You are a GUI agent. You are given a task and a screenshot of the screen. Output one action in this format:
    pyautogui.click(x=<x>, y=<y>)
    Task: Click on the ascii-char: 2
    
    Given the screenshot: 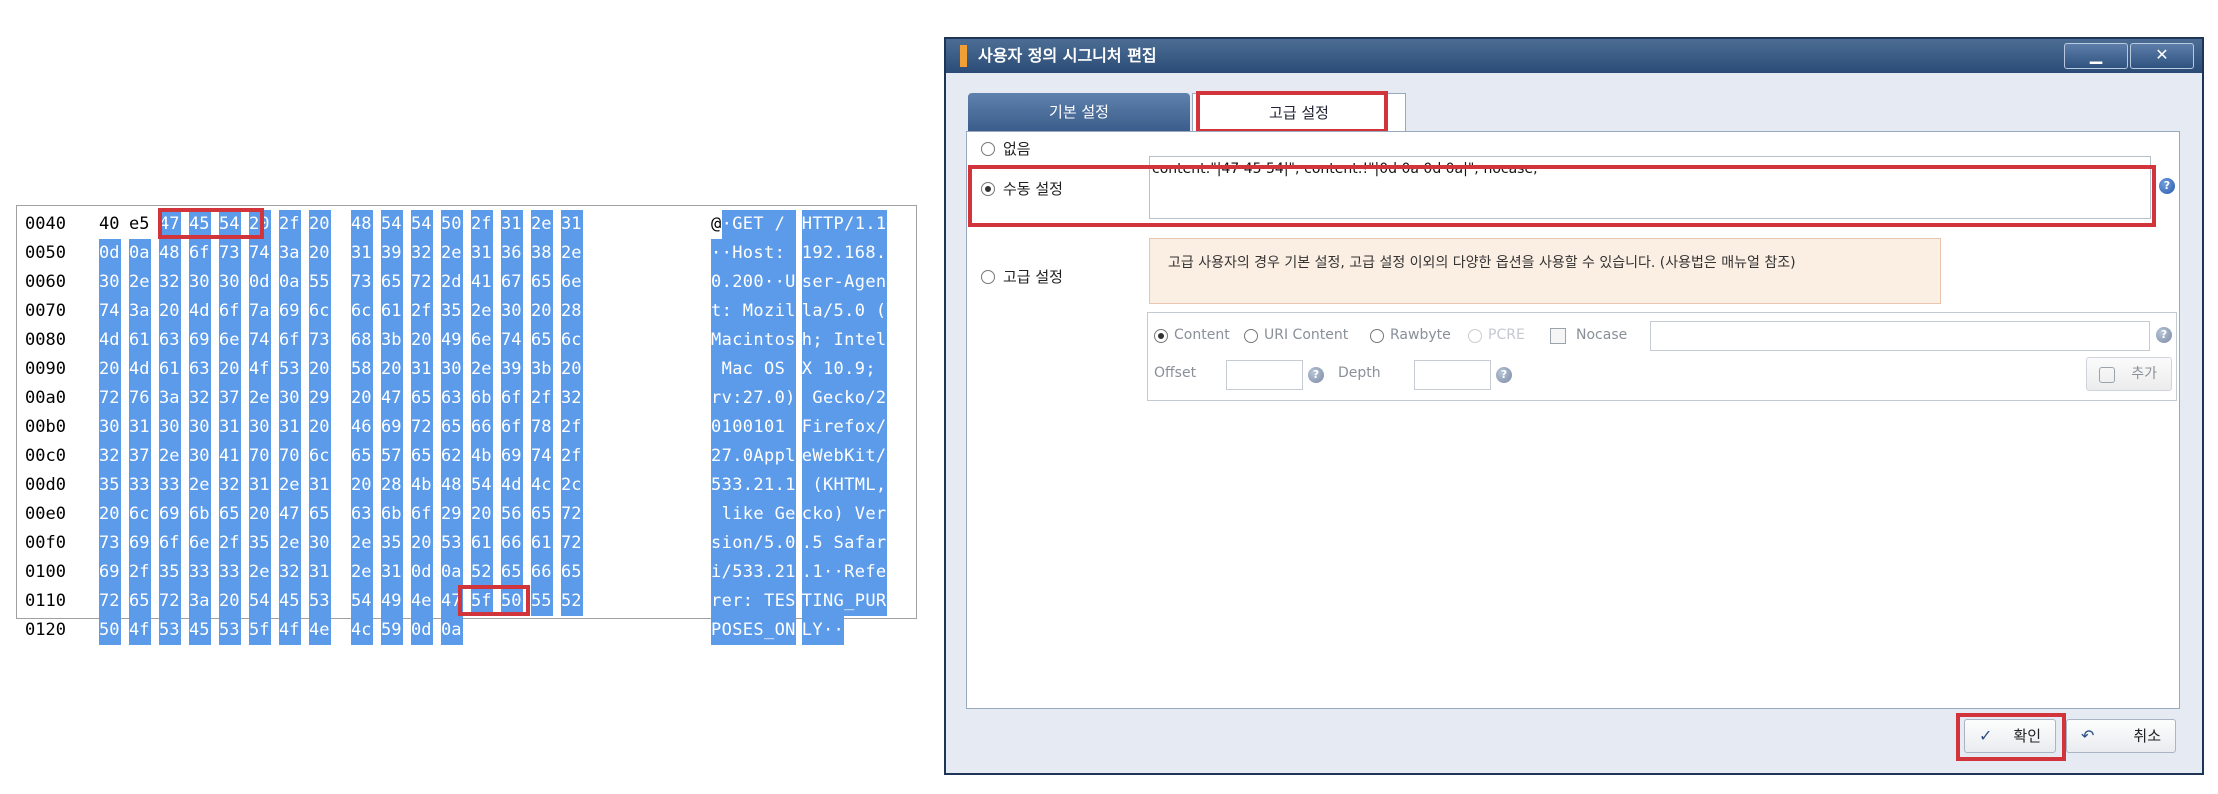 What is the action you would take?
    pyautogui.click(x=737, y=282)
    